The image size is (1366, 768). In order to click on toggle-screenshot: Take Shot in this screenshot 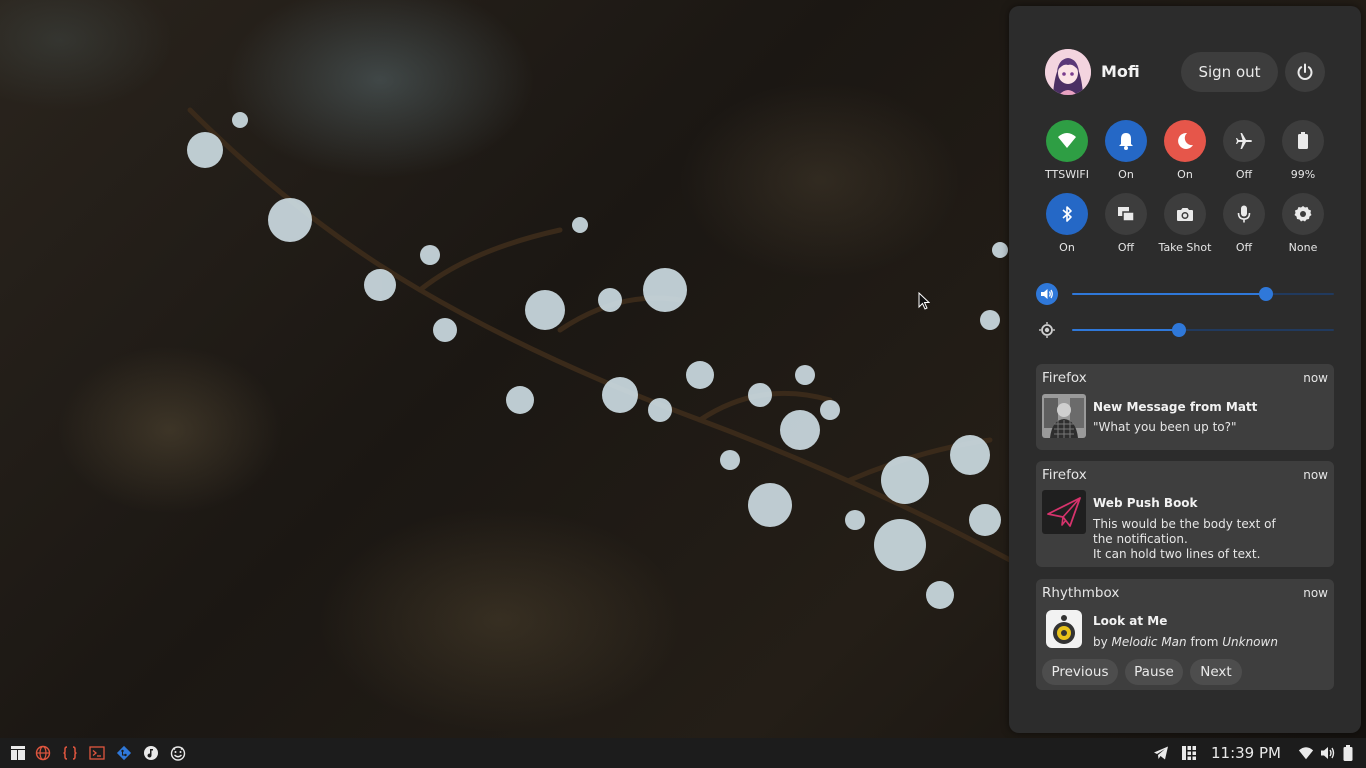, I will do `click(1185, 223)`.